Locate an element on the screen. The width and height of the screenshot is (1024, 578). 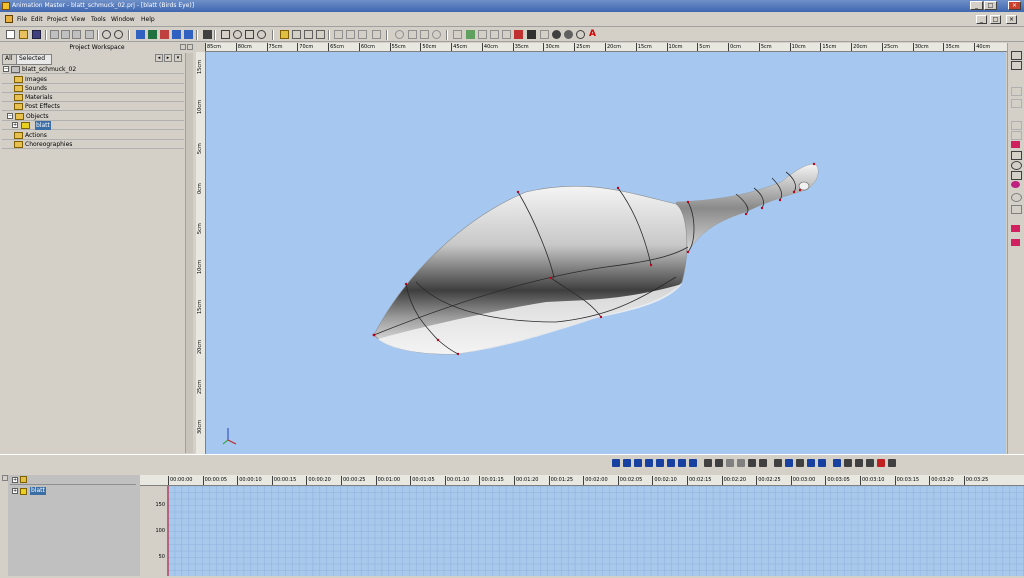
cut-icon is located at coordinates (54, 34).